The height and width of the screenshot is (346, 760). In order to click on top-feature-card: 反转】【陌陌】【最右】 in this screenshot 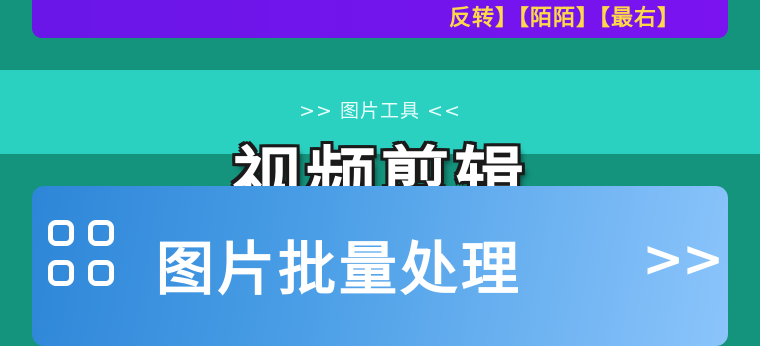, I will do `click(380, 19)`.